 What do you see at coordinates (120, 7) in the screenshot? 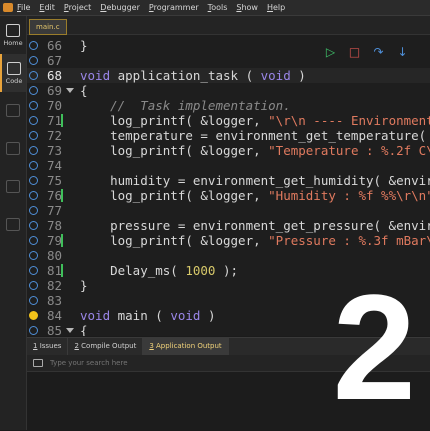
I see `menu-item-debugger: Debugger` at bounding box center [120, 7].